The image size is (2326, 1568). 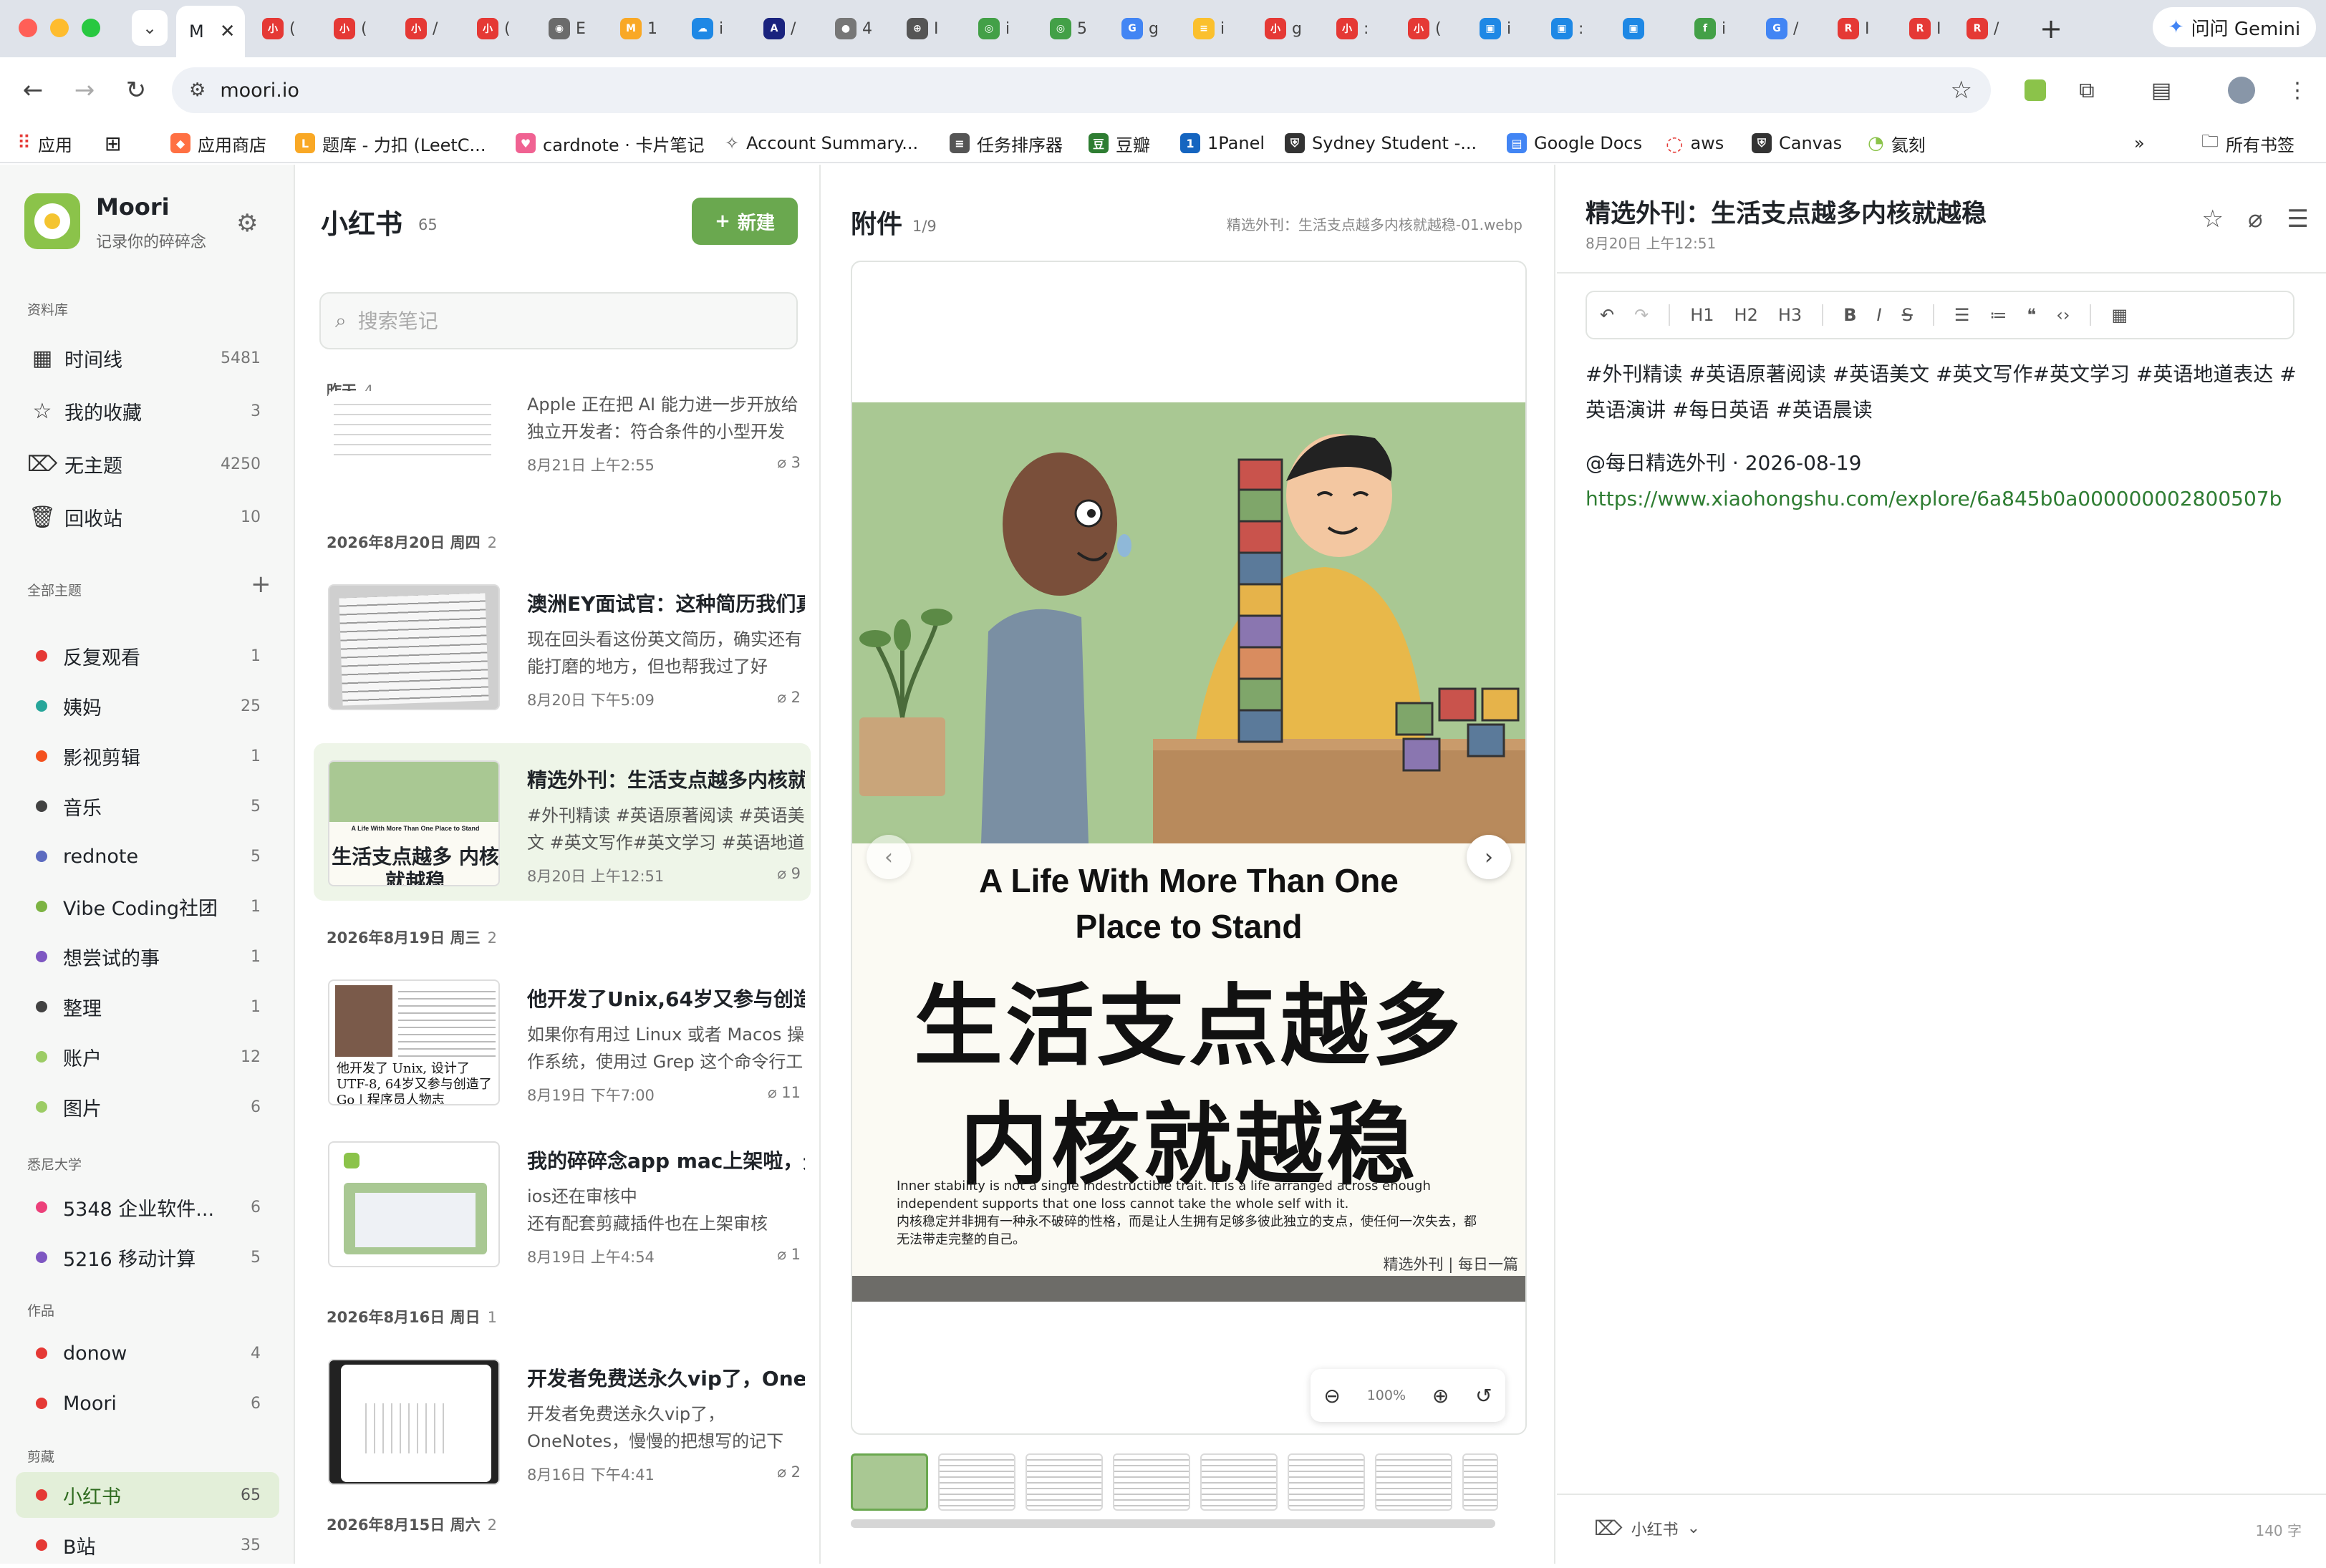 I want to click on bold-button: B, so click(x=1849, y=315).